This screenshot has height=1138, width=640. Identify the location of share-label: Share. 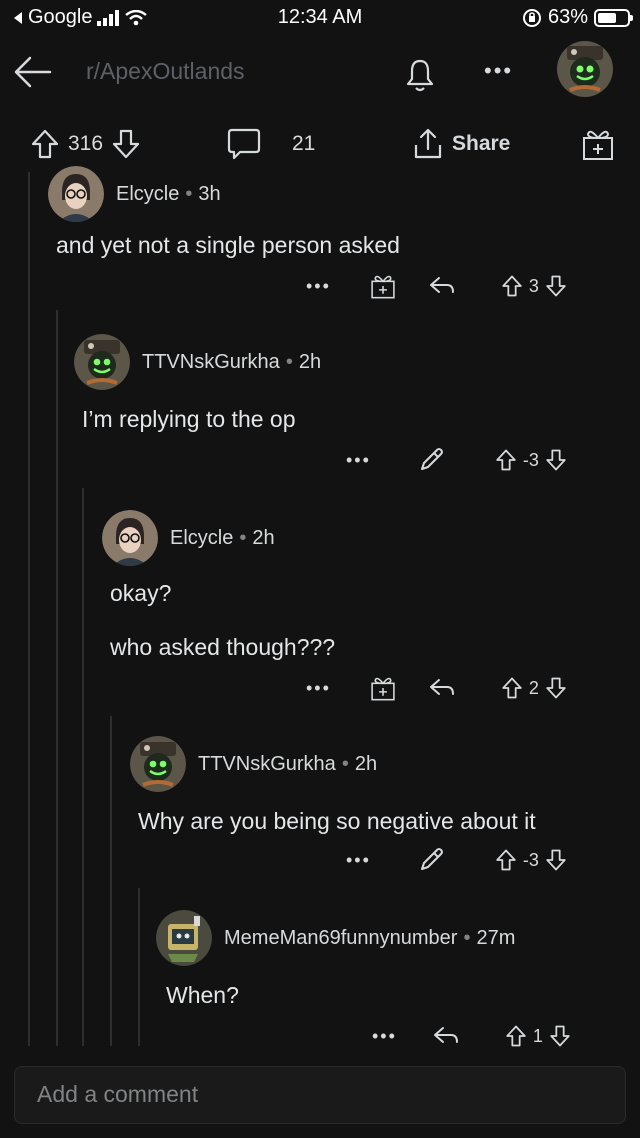
(481, 143).